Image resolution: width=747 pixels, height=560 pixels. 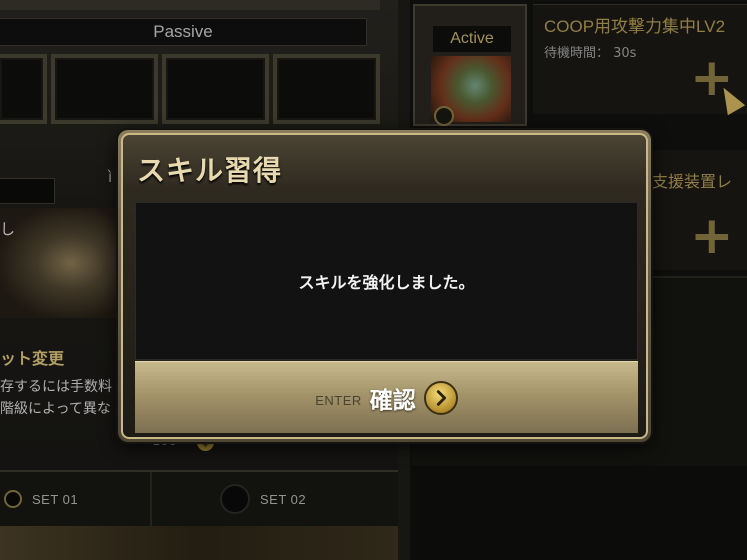 I want to click on dialog-title: スキル習得, so click(x=210, y=170).